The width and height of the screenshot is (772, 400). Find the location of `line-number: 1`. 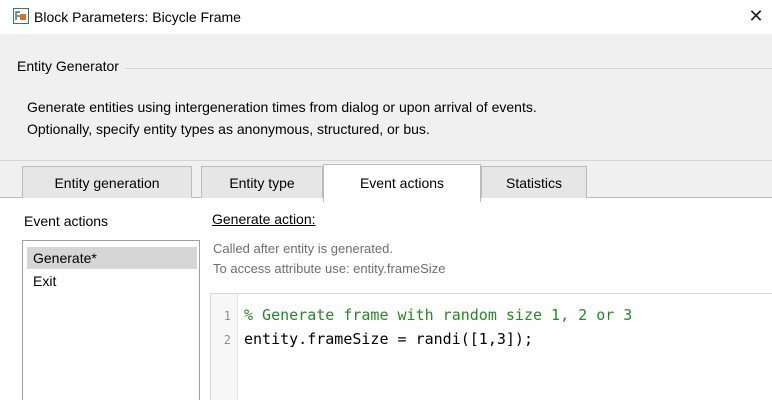

line-number: 1 is located at coordinates (227, 316).